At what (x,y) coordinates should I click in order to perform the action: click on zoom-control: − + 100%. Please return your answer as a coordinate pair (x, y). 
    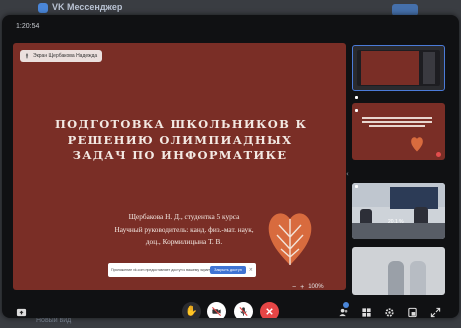
    Looking at the image, I should click on (308, 286).